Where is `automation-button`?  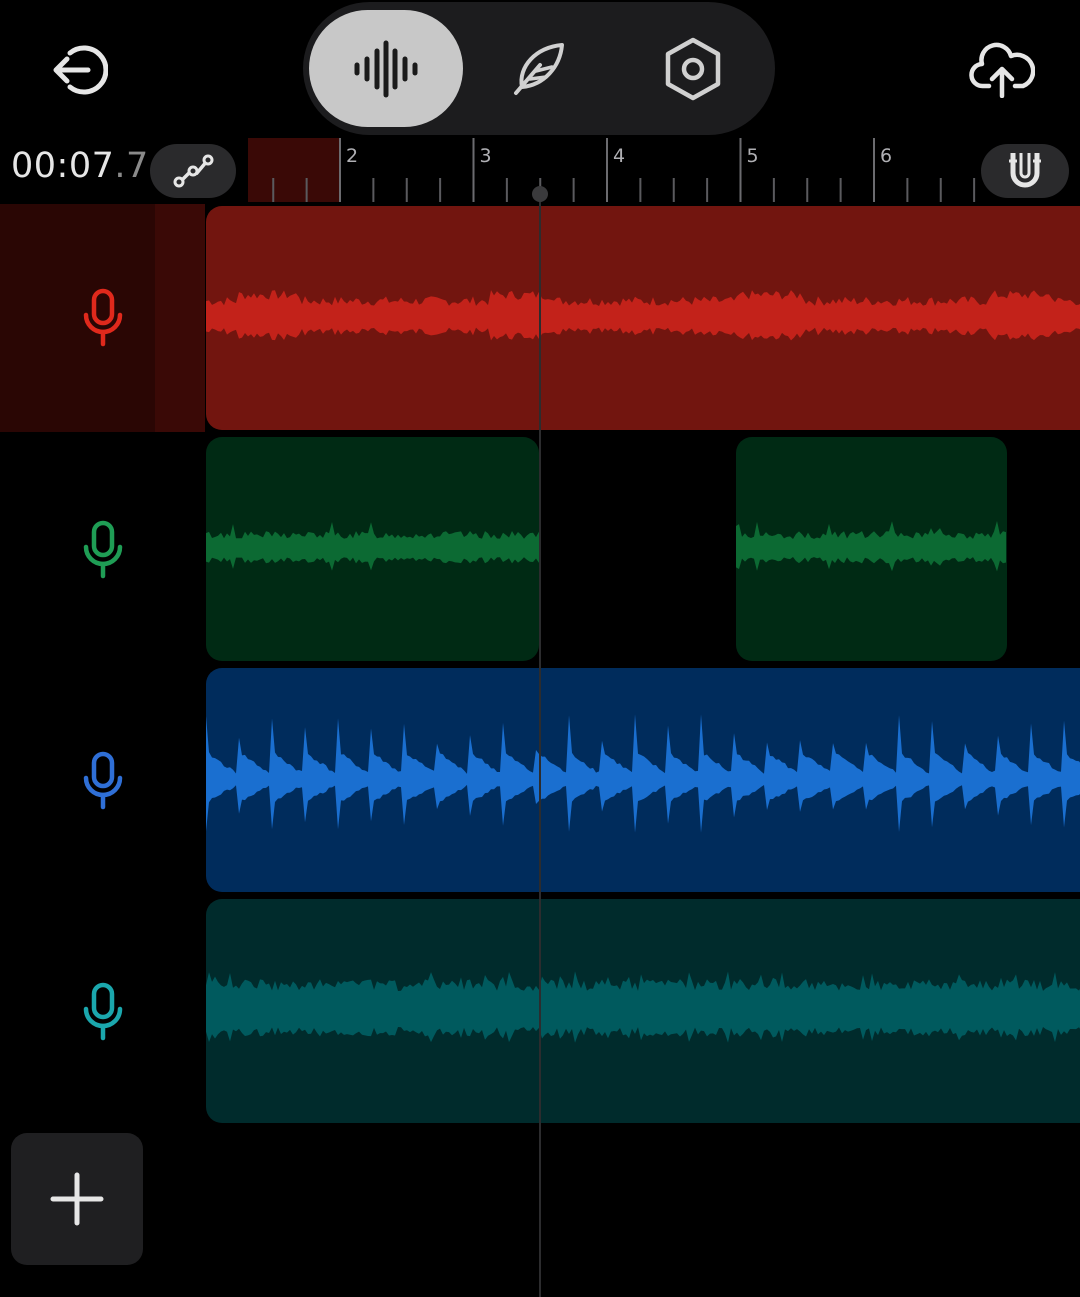
automation-button is located at coordinates (193, 171).